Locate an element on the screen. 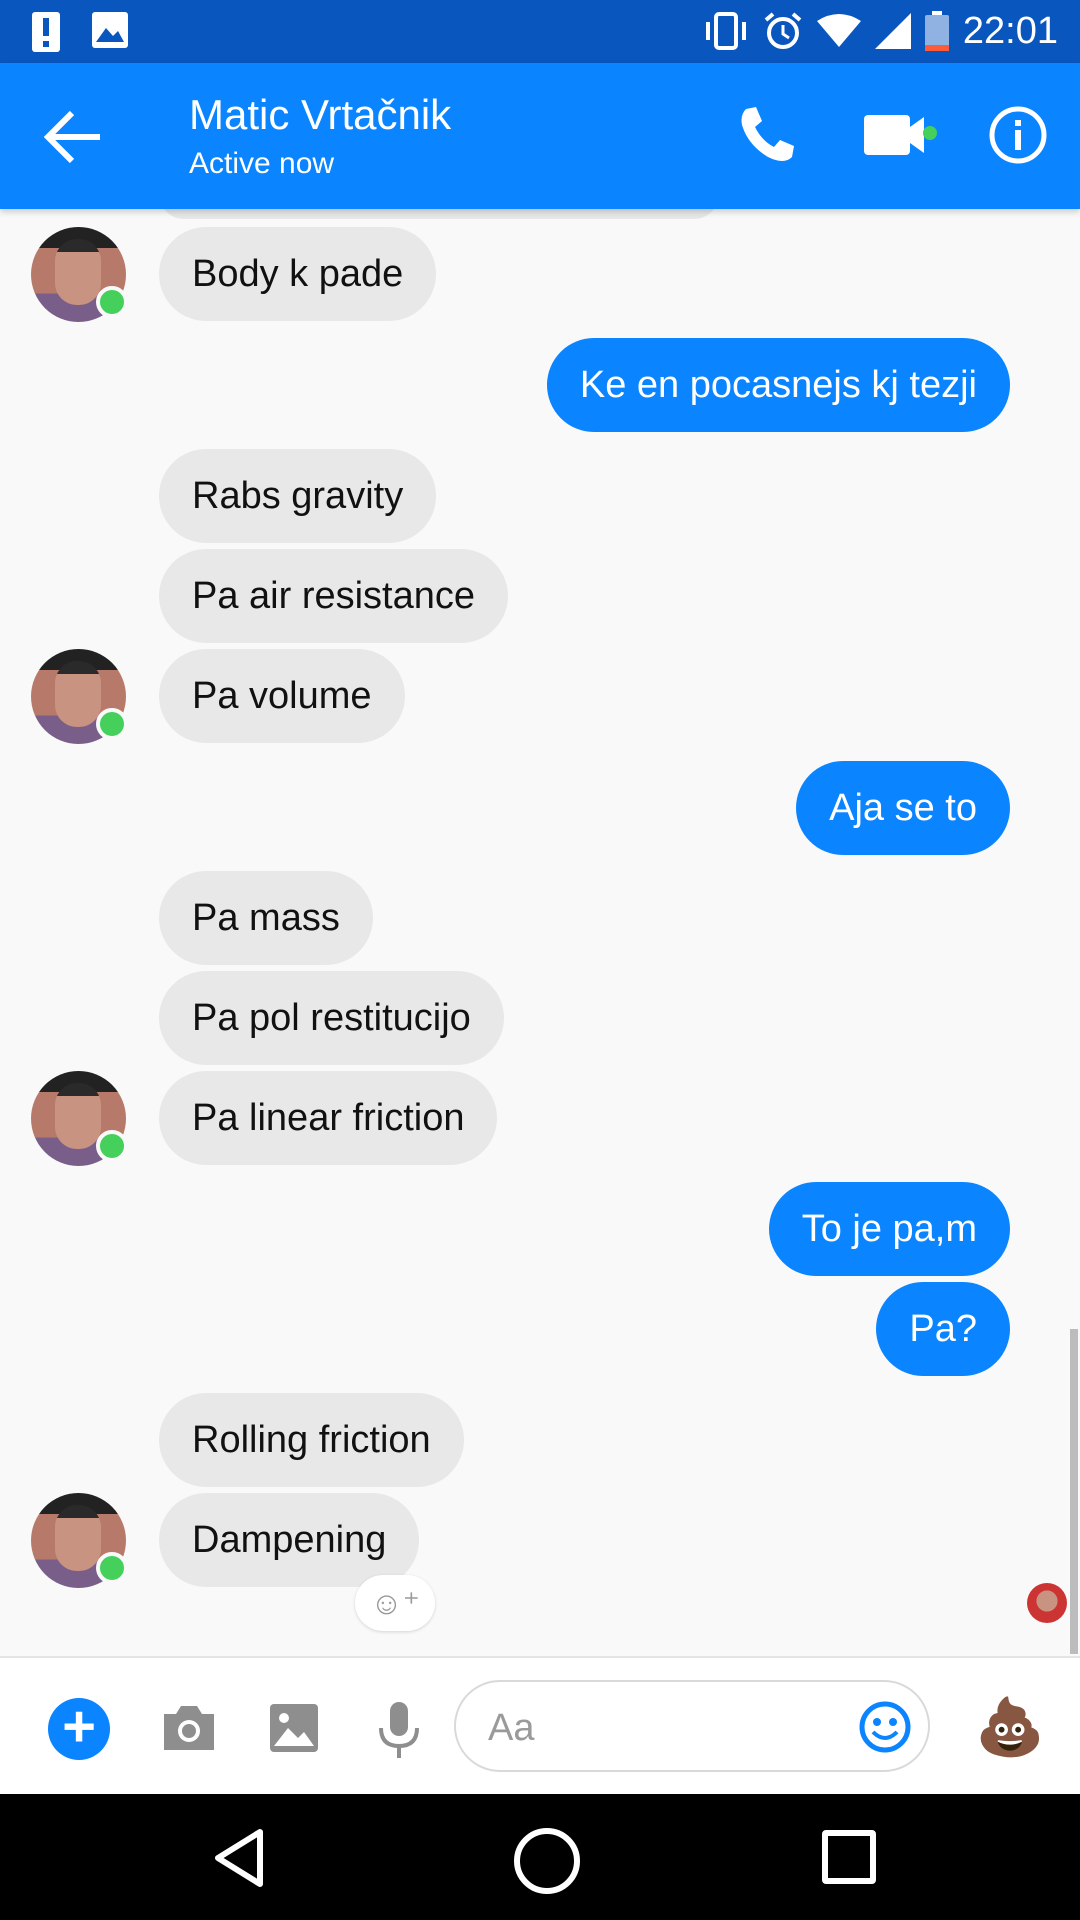  status-time: 22:01 is located at coordinates (1010, 31).